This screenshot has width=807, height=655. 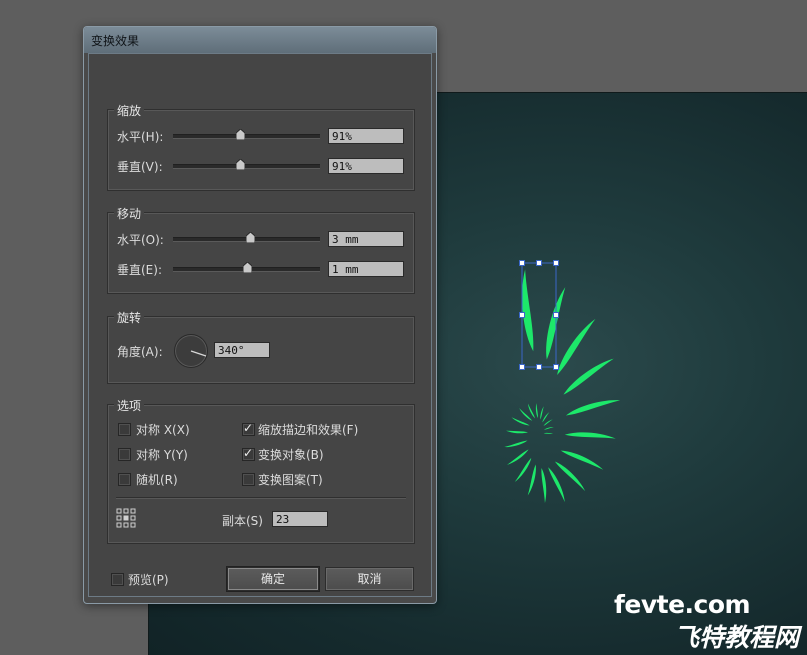 I want to click on angle-dial, so click(x=191, y=351).